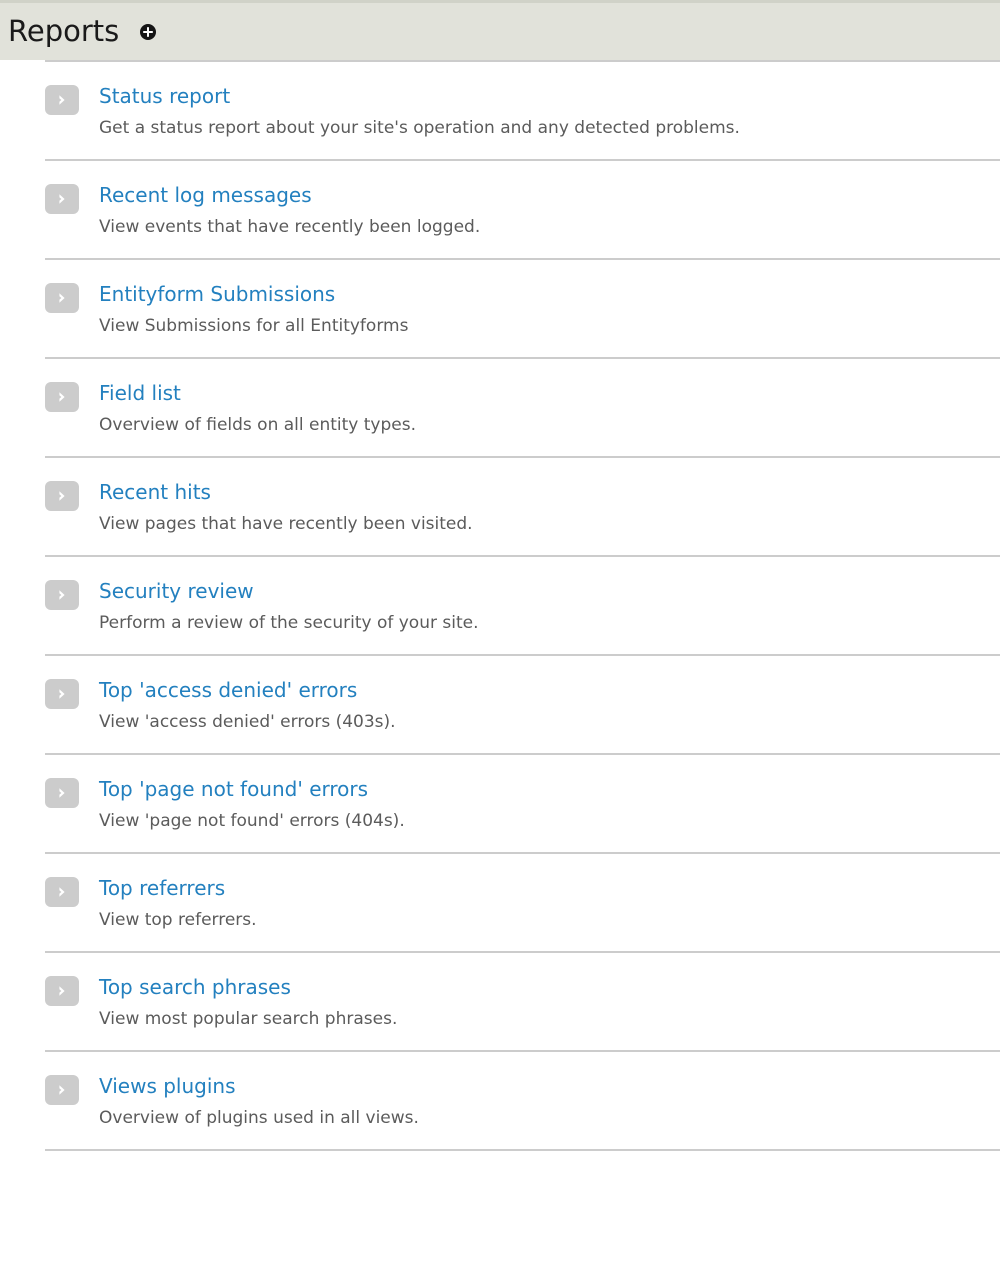 This screenshot has width=1000, height=1262. What do you see at coordinates (233, 789) in the screenshot?
I see `report-link: Top 'page not found' errors` at bounding box center [233, 789].